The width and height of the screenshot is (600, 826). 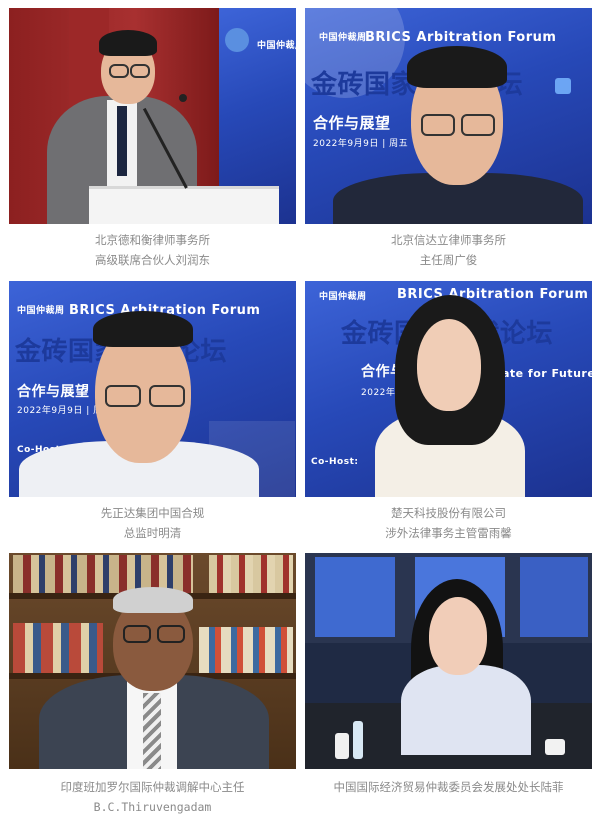 I want to click on caption-1-line-1: 北京德和衡律师事务所, so click(x=152, y=240).